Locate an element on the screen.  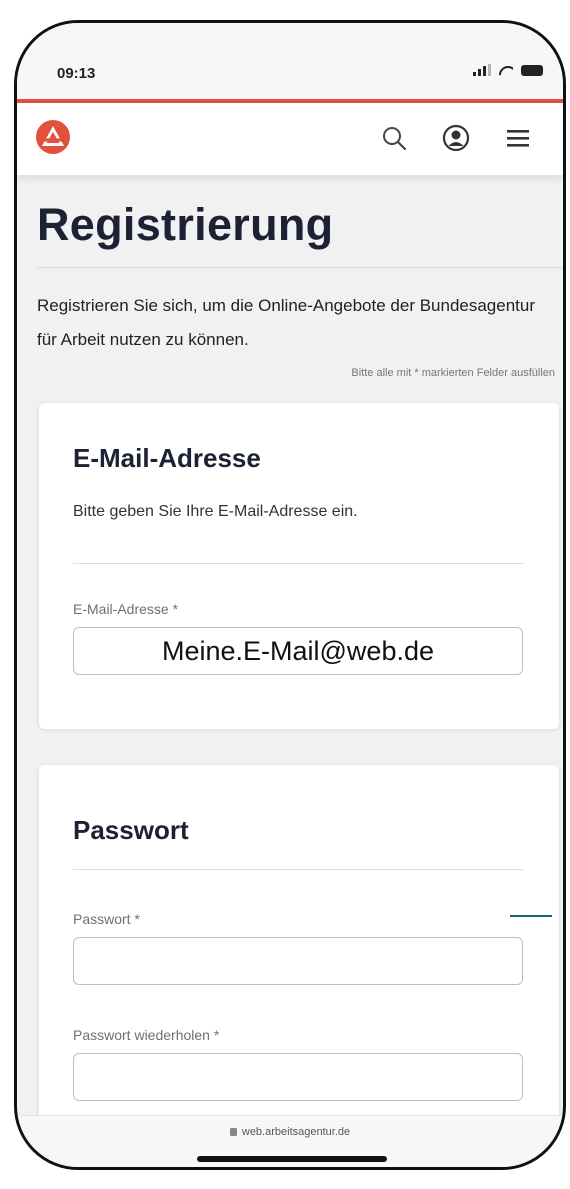
site-header is located at coordinates (290, 139).